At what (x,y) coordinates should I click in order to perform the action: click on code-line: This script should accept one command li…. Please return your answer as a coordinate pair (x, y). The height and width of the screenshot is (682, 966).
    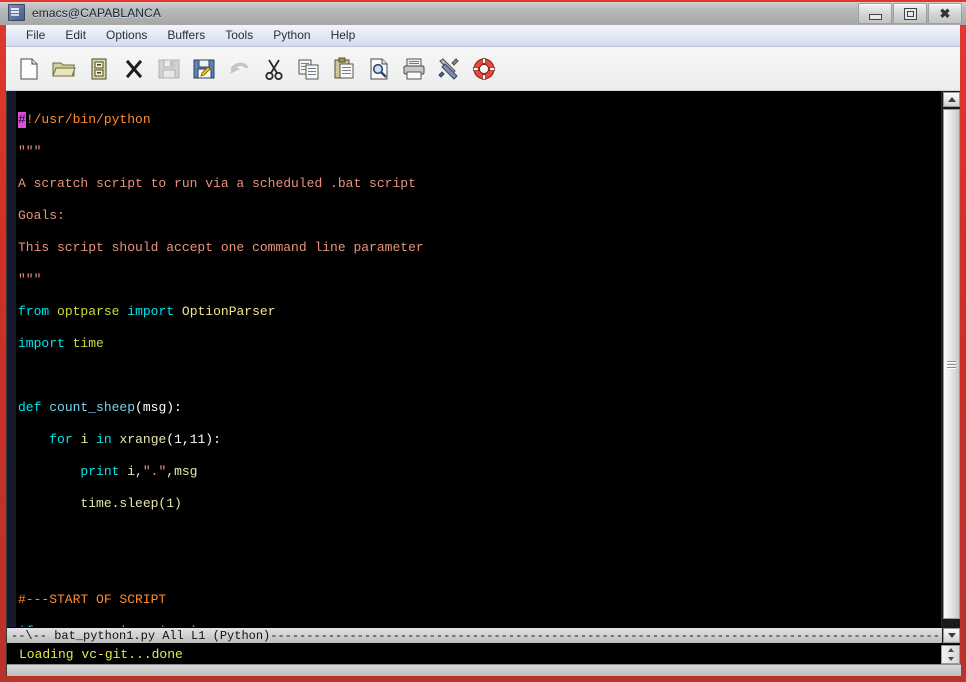
    Looking at the image, I should click on (221, 247).